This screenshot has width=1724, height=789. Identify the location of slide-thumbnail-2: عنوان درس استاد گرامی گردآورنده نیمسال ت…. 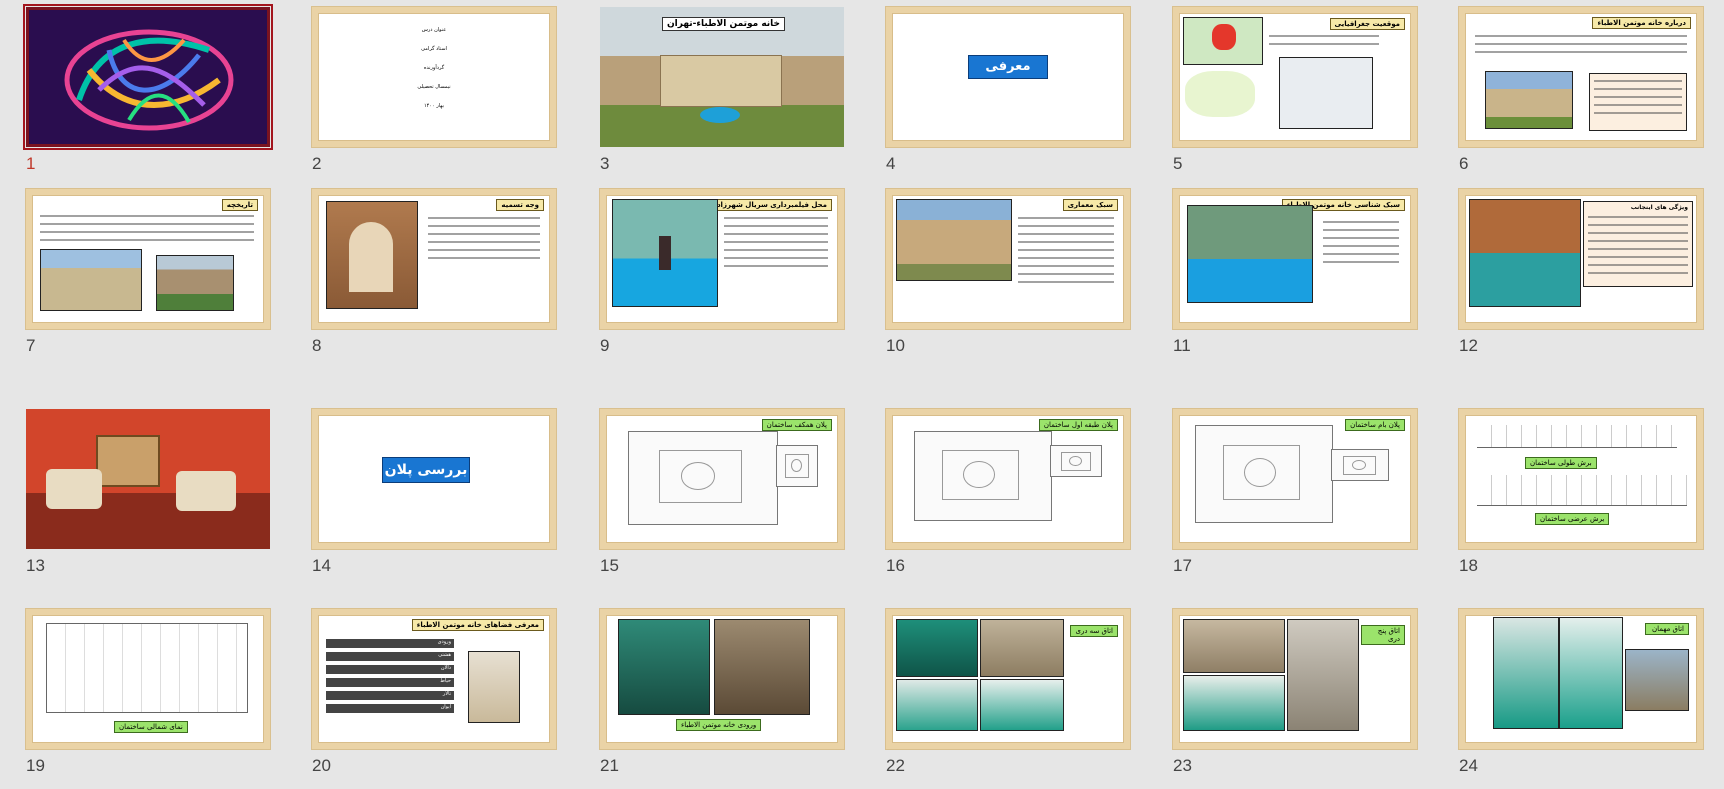
(434, 97).